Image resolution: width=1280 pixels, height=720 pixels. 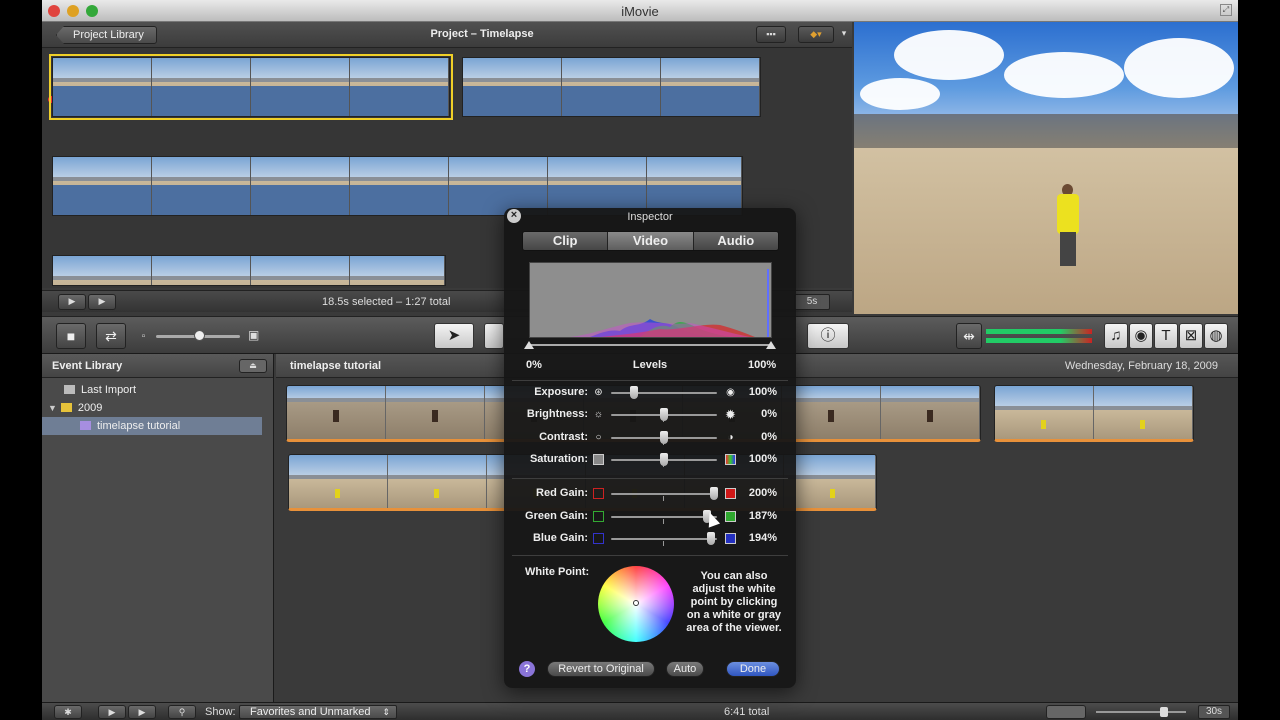 What do you see at coordinates (816, 34) in the screenshot?
I see `annotation-icon: ◆▾` at bounding box center [816, 34].